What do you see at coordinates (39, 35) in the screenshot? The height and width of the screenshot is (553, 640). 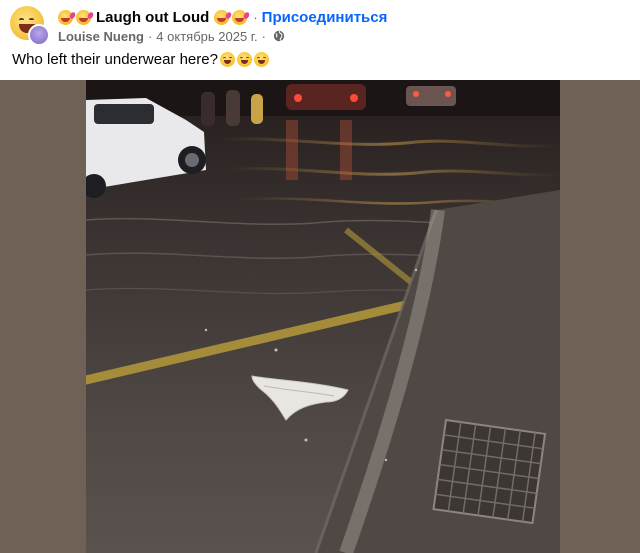 I see `author-avatar-icon` at bounding box center [39, 35].